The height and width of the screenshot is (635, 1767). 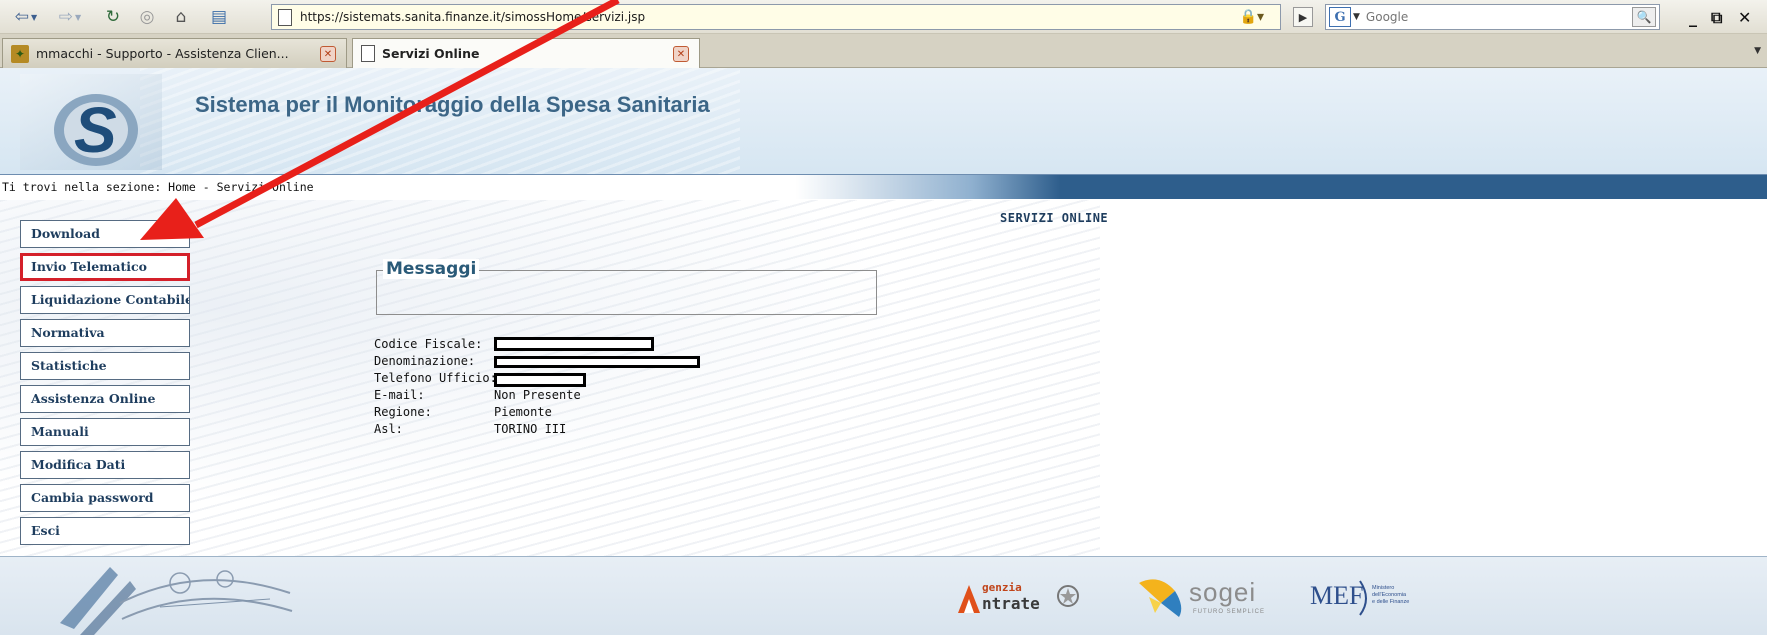 What do you see at coordinates (1744, 17) in the screenshot?
I see `close-window-icon: ✕` at bounding box center [1744, 17].